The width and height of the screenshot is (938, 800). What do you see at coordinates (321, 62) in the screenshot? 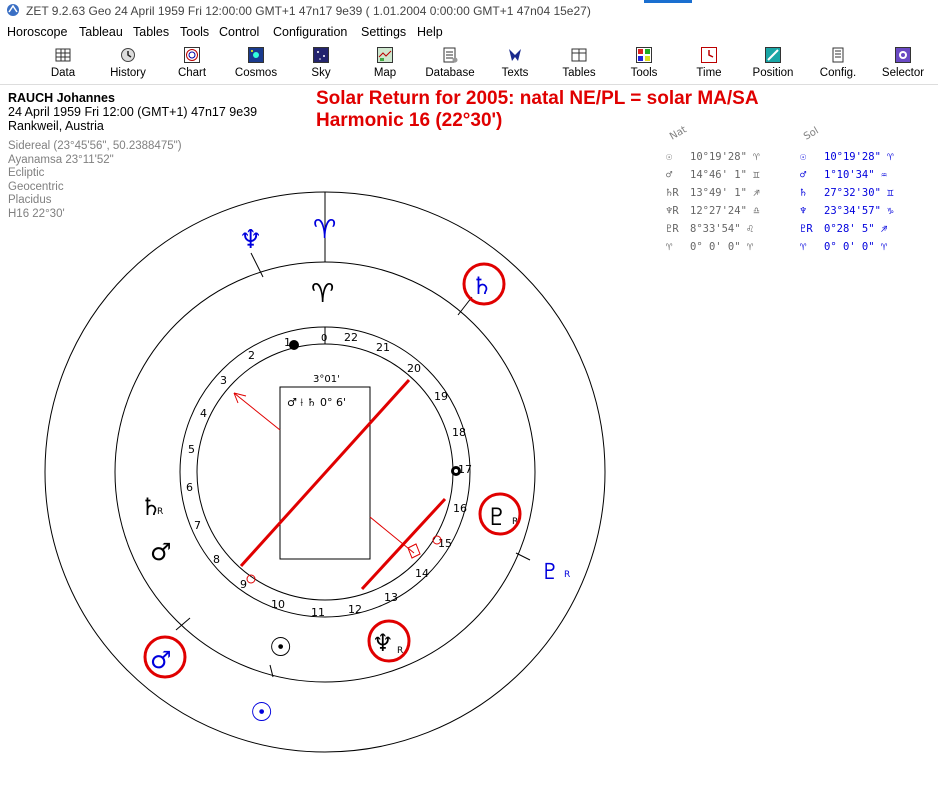
I see `toolbar-sky-button: Sky` at bounding box center [321, 62].